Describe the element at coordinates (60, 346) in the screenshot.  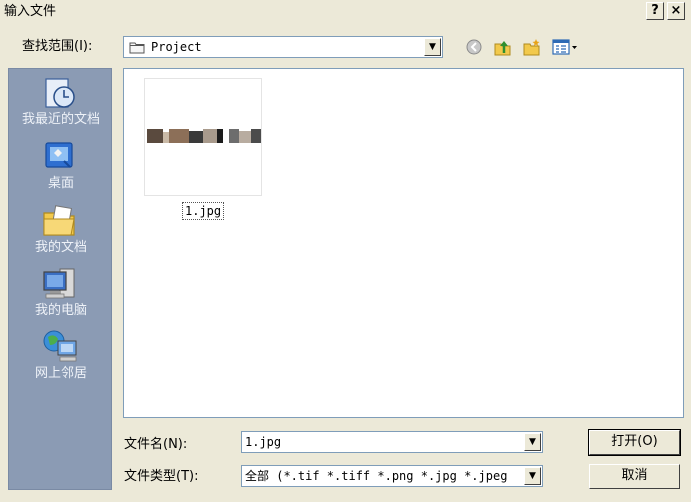
I see `network-places-icon` at that location.